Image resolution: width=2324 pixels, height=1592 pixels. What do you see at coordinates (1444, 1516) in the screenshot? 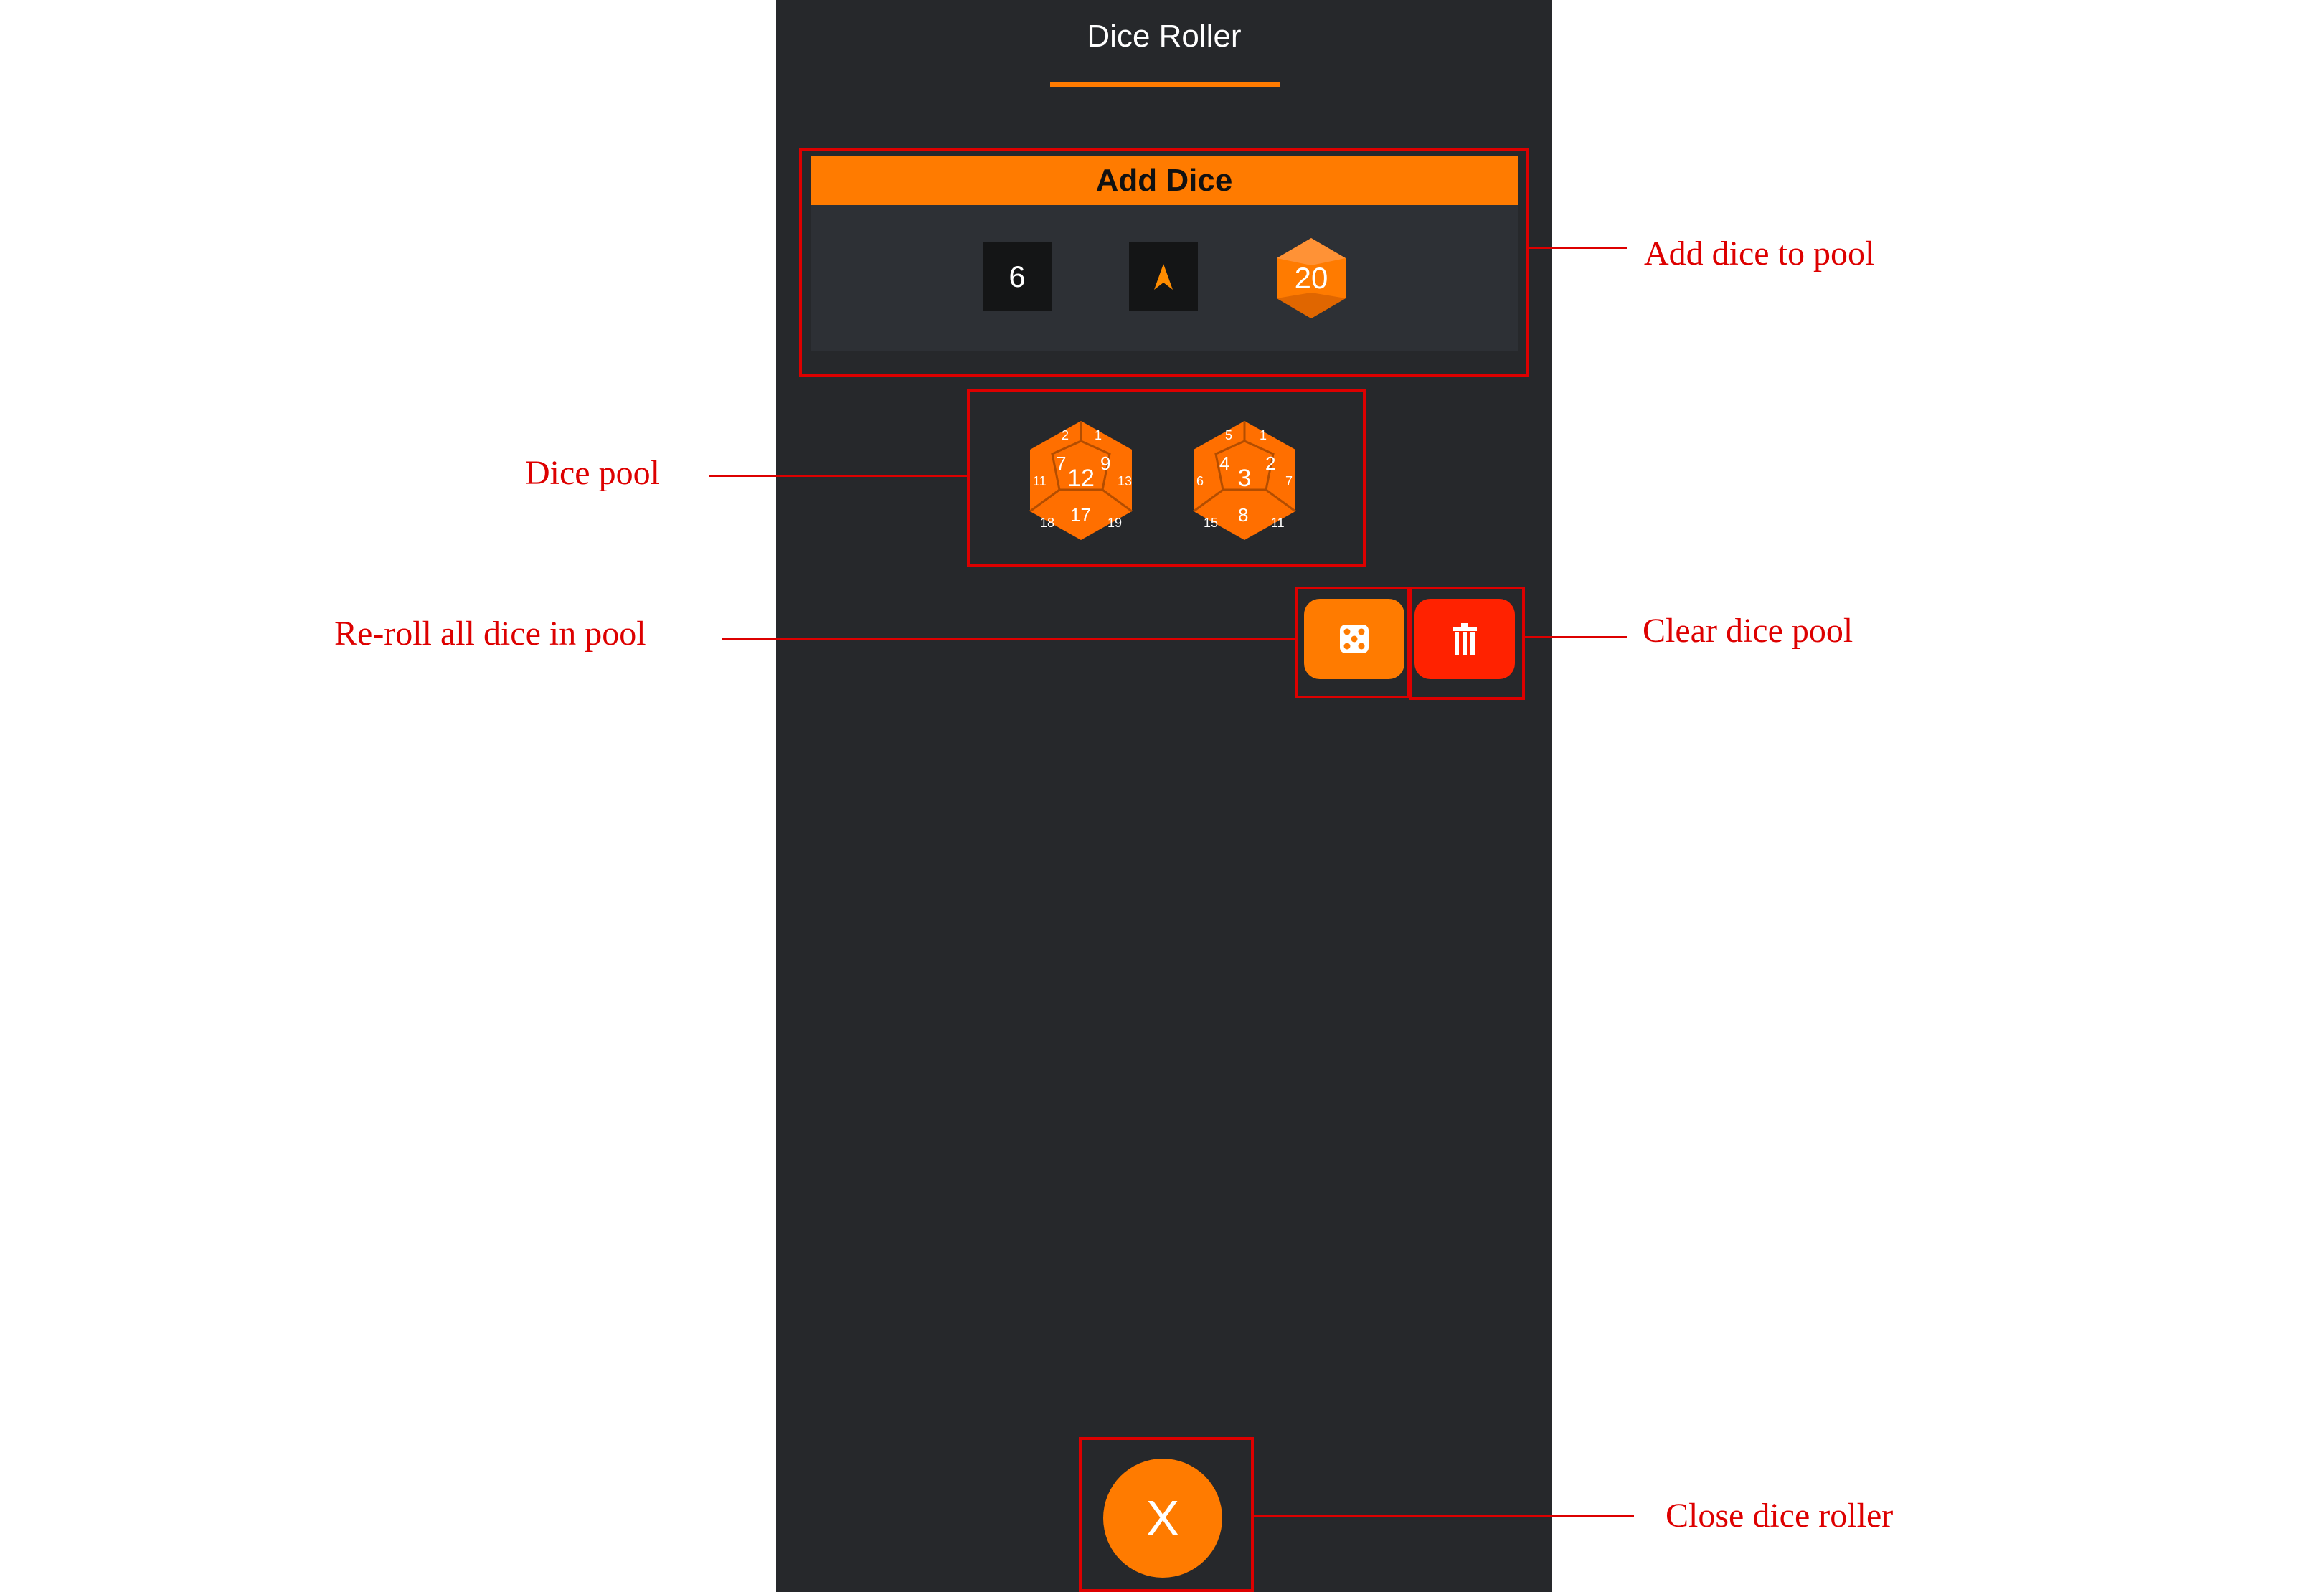
I see `close-callout-line` at bounding box center [1444, 1516].